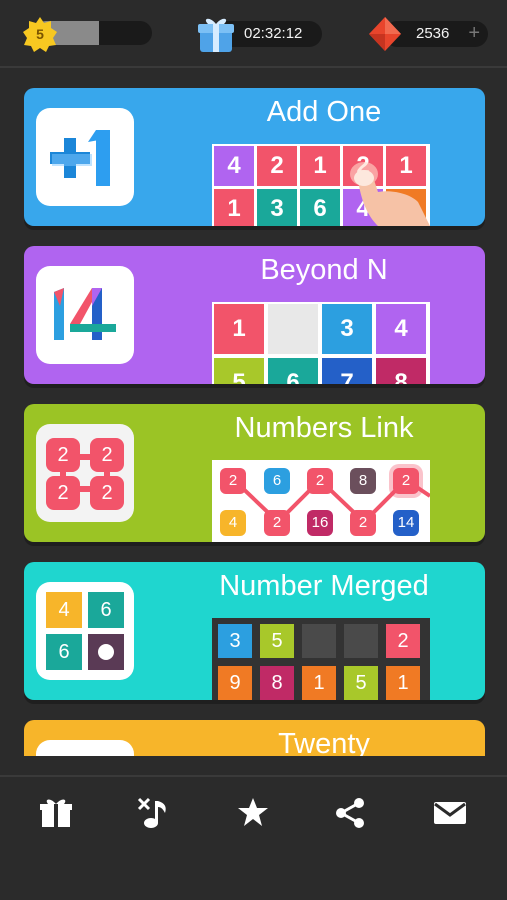  I want to click on add-gems-button: +, so click(474, 33).